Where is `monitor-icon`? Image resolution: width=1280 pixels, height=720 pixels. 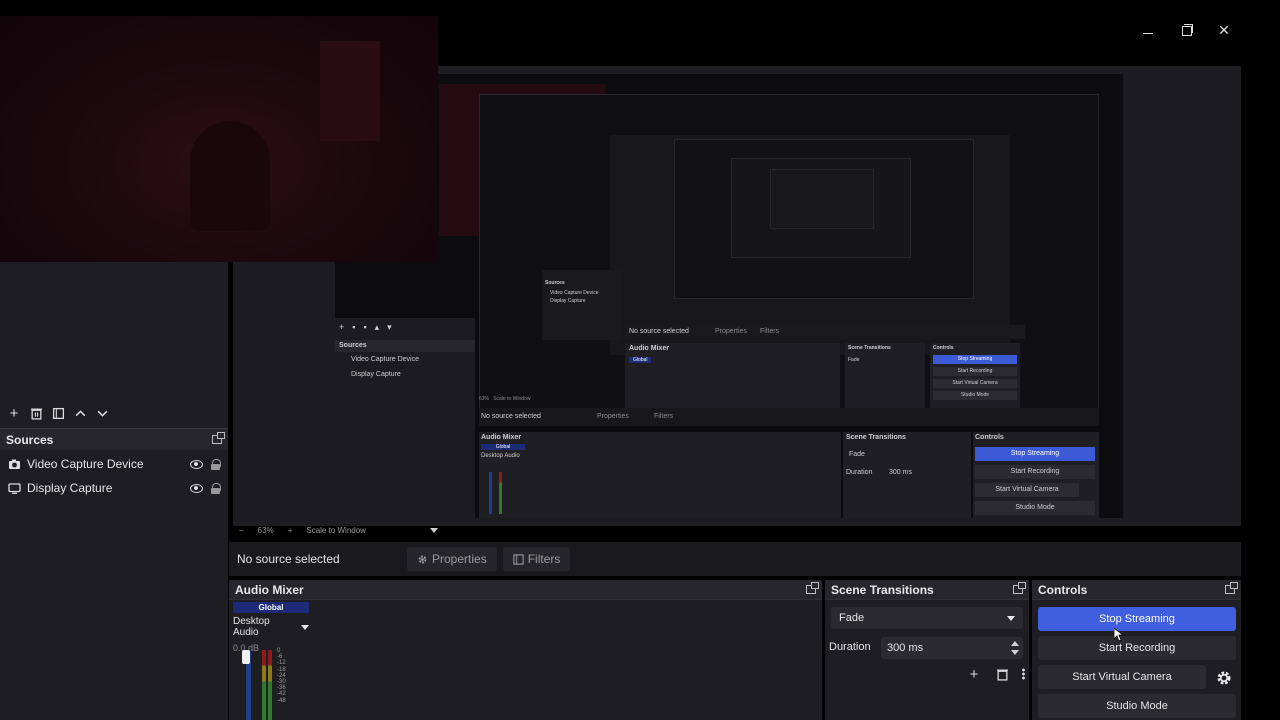 monitor-icon is located at coordinates (14, 488).